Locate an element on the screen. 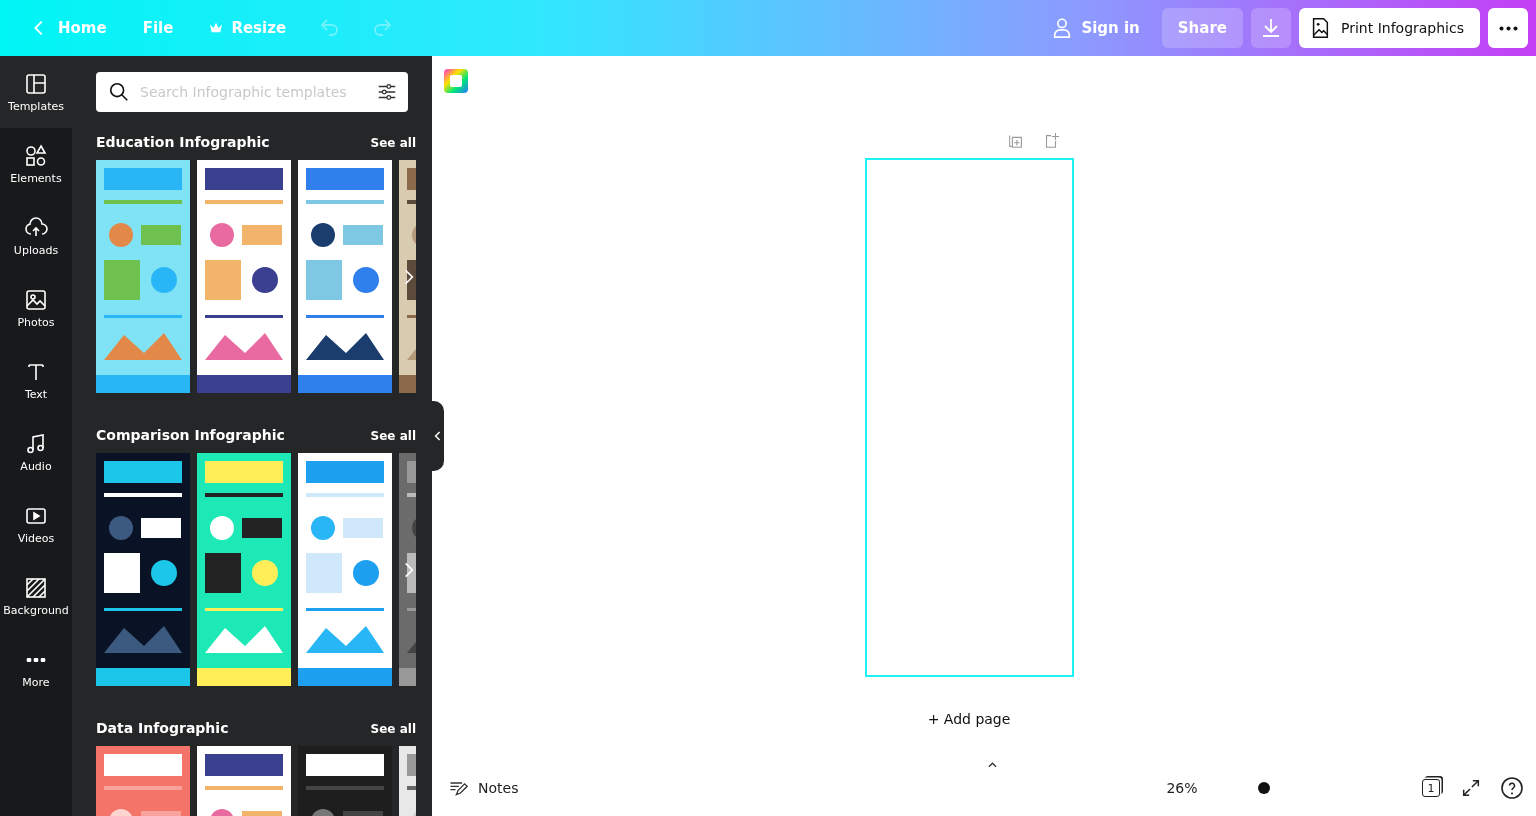 The image size is (1536, 816). add-page-button: + Add page is located at coordinates (969, 719).